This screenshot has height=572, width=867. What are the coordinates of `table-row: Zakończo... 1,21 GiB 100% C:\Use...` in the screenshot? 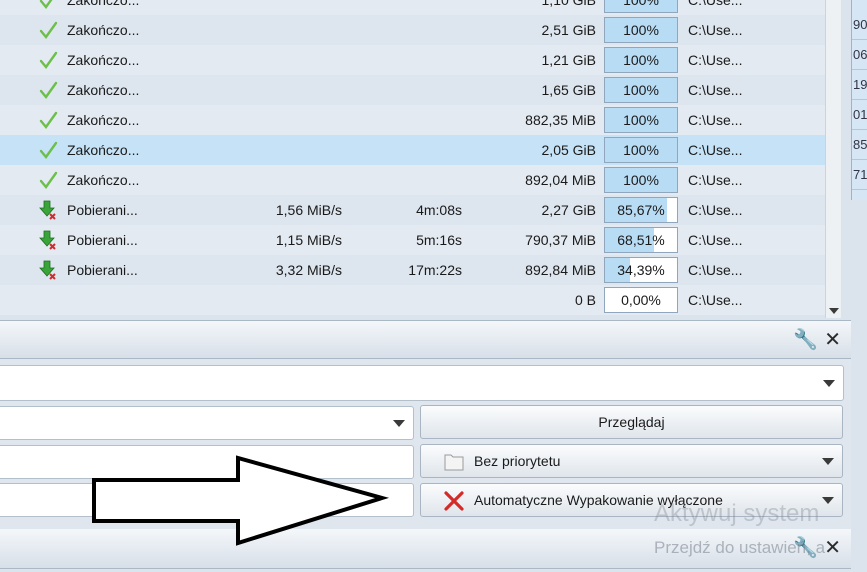 It's located at (412, 60).